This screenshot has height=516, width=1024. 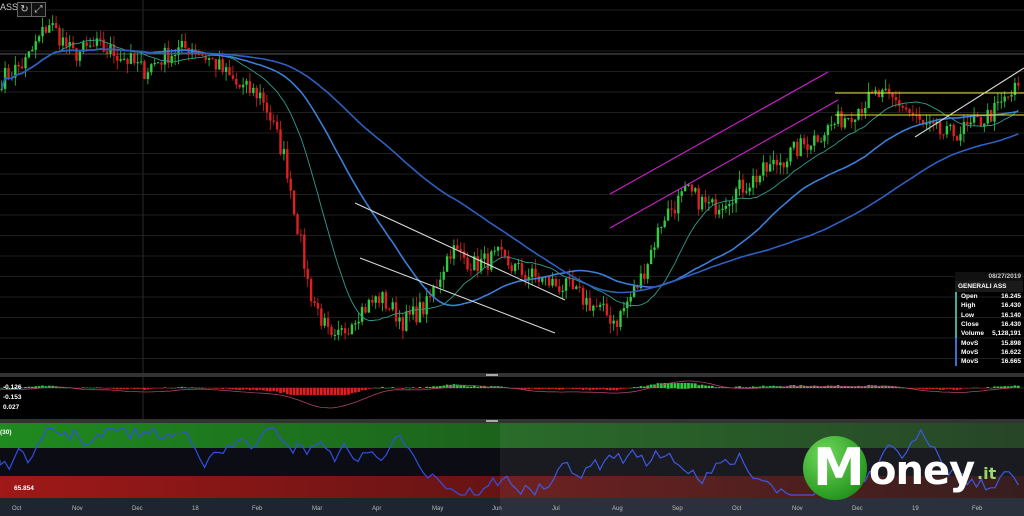 What do you see at coordinates (1011, 306) in the screenshot?
I see `info-row-value: 16.430` at bounding box center [1011, 306].